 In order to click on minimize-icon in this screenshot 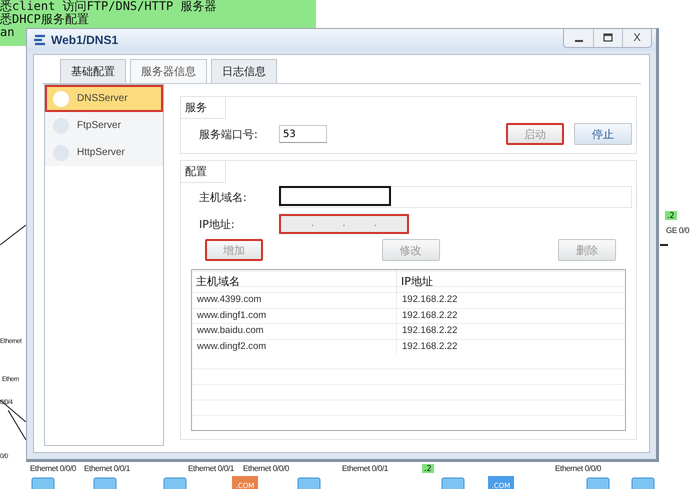, I will do `click(578, 41)`.